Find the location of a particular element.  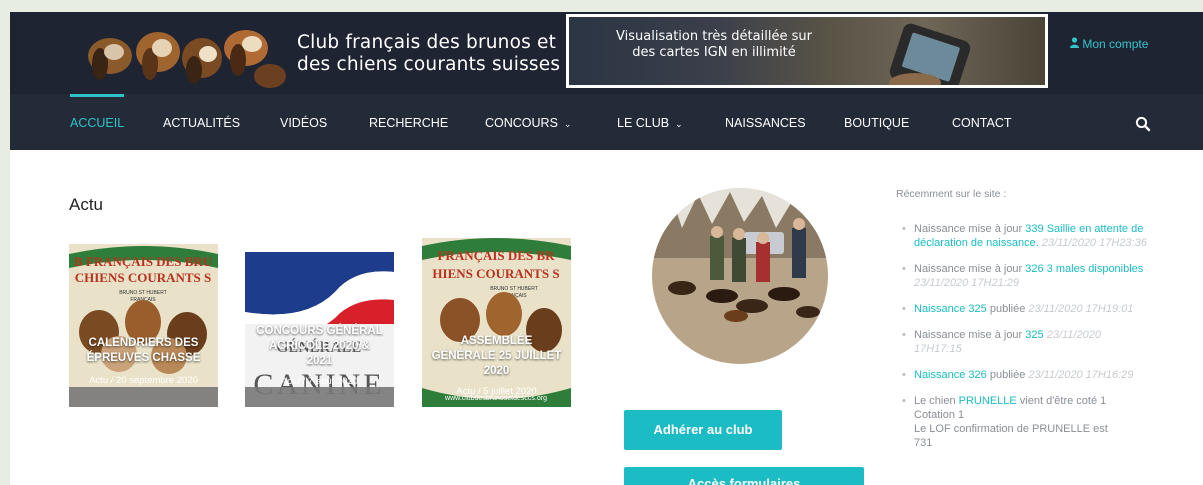

banner-text-line-1: Visualisation très détaillée sur is located at coordinates (714, 36).